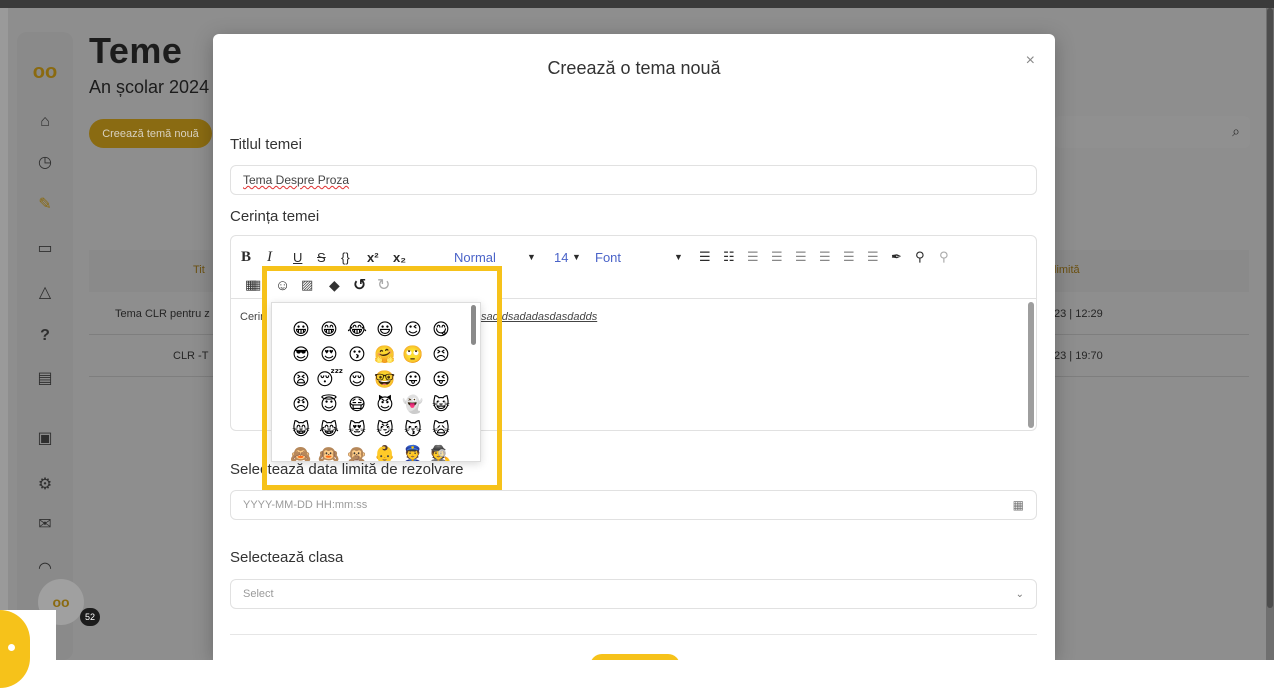 This screenshot has height=688, width=1274. I want to click on corner-brand-logo, so click(28, 649).